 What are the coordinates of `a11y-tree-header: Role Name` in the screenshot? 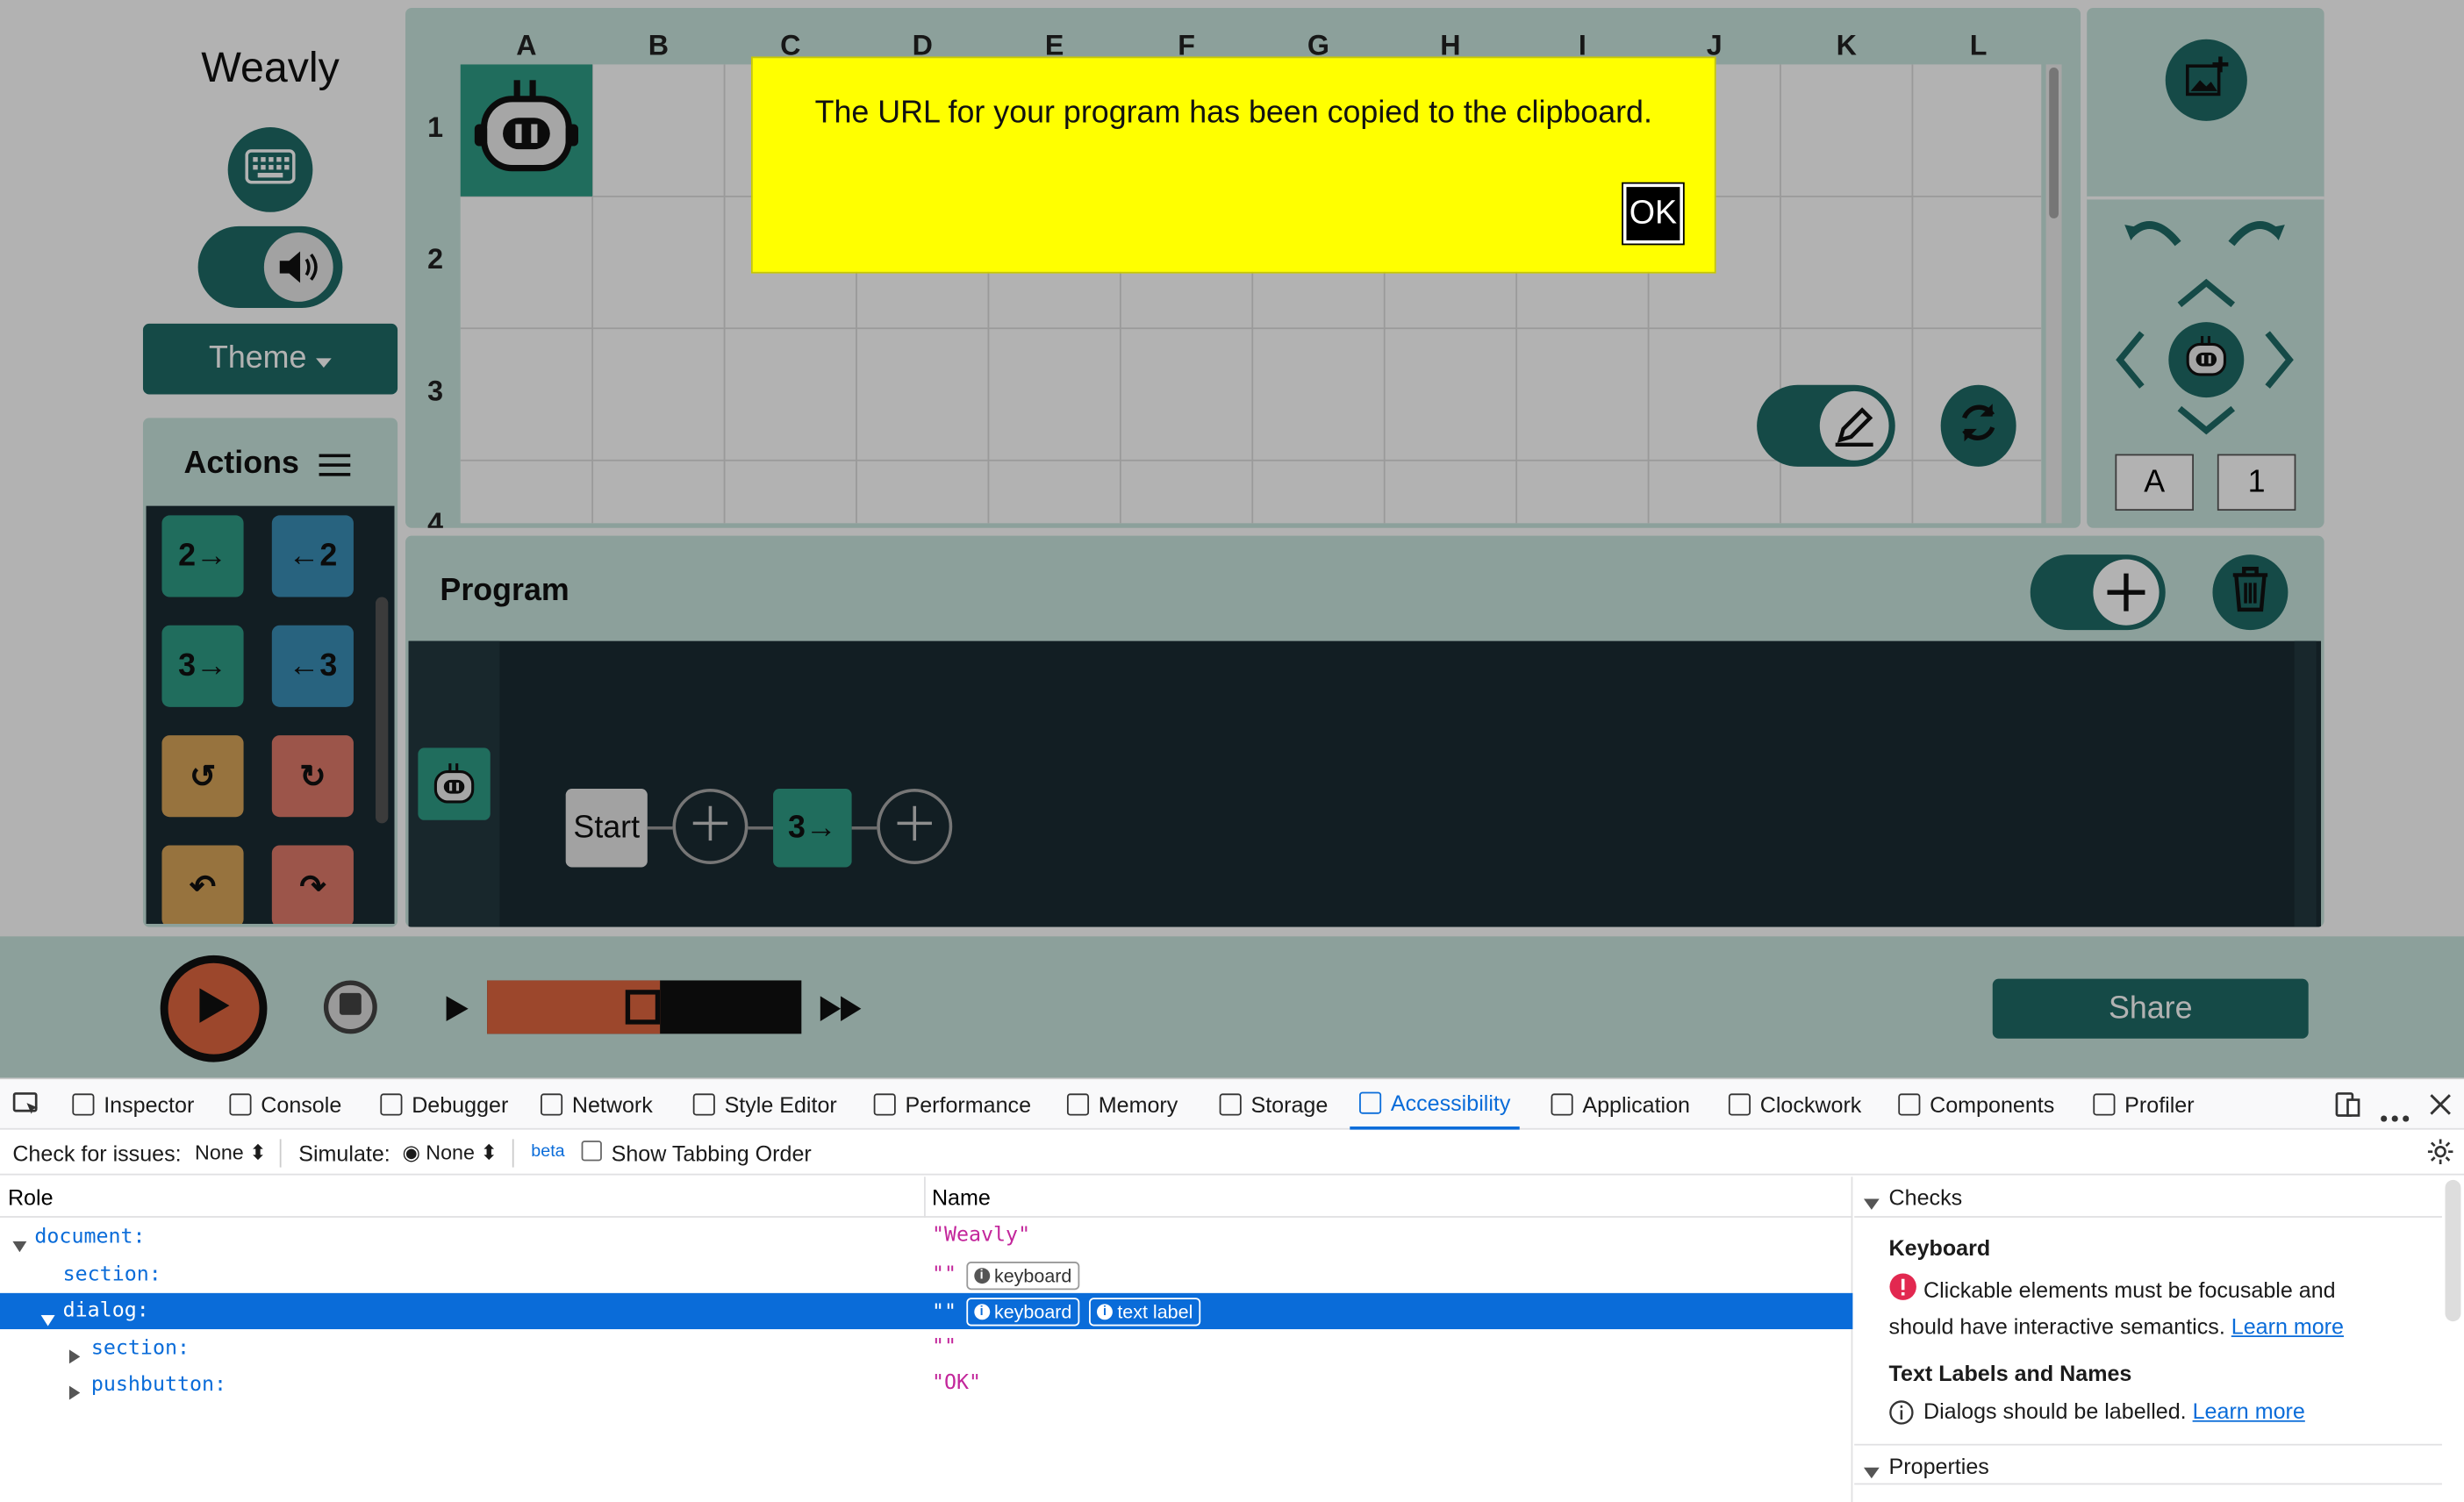 It's located at (926, 1197).